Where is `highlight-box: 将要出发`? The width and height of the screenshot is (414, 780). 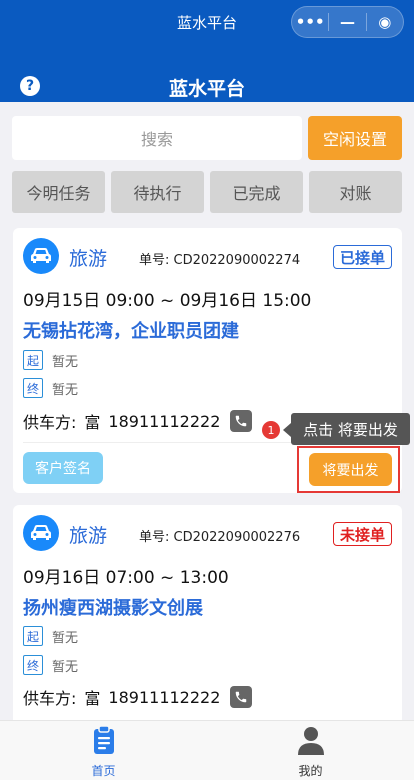 highlight-box: 将要出发 is located at coordinates (348, 469).